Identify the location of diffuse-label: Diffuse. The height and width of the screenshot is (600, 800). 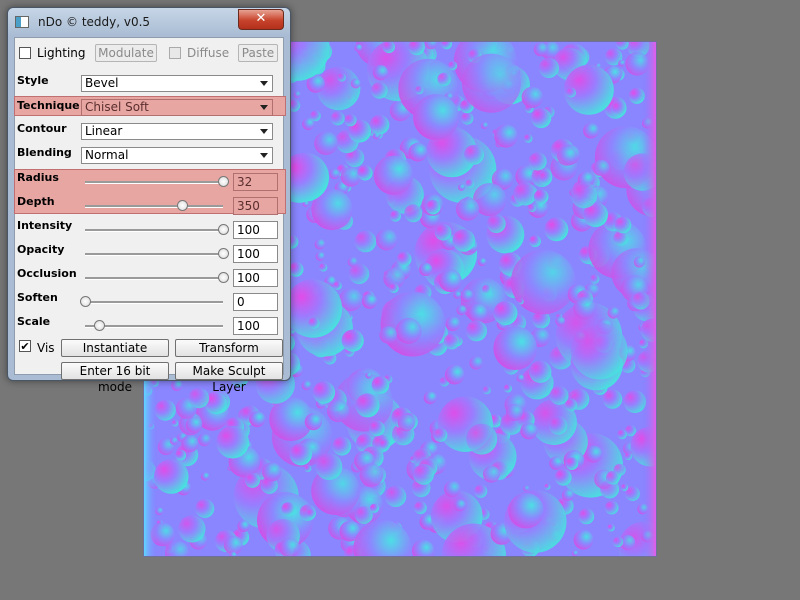
(208, 53).